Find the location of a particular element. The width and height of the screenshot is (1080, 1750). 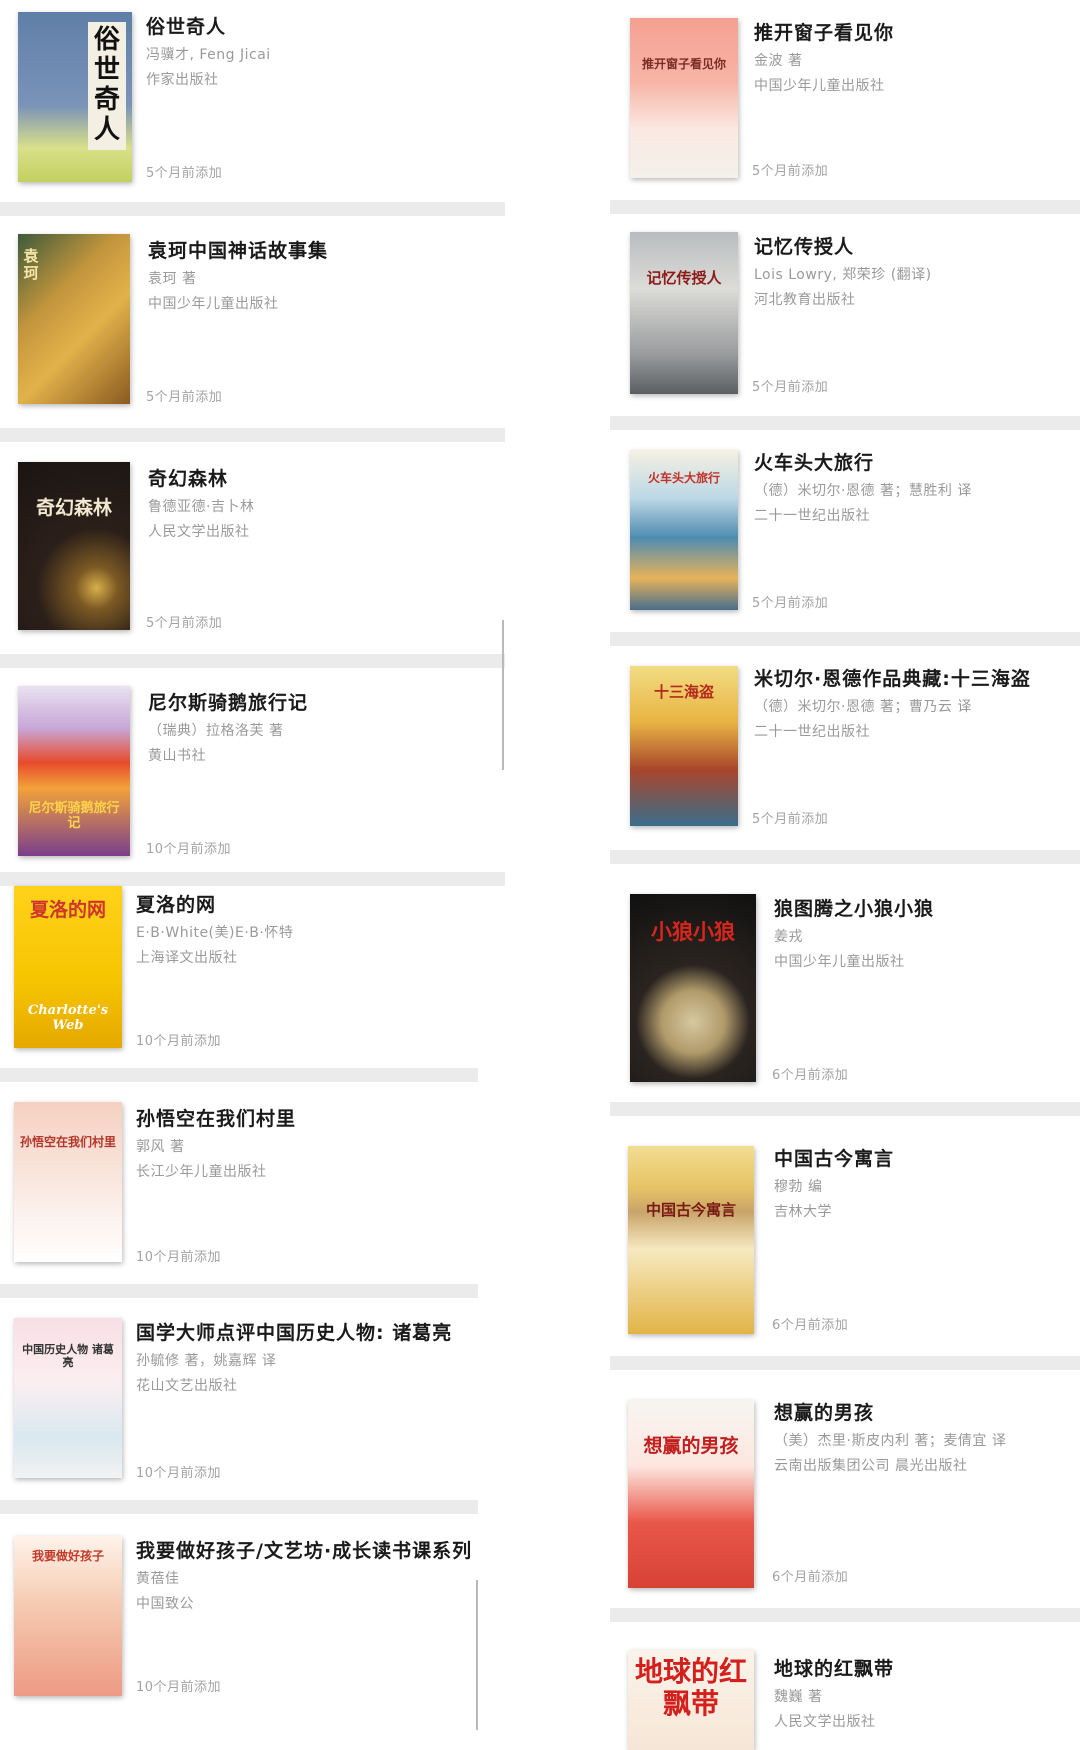

book-author: （德）米切尔·恩德 著；慧胜利 译 is located at coordinates (863, 491).